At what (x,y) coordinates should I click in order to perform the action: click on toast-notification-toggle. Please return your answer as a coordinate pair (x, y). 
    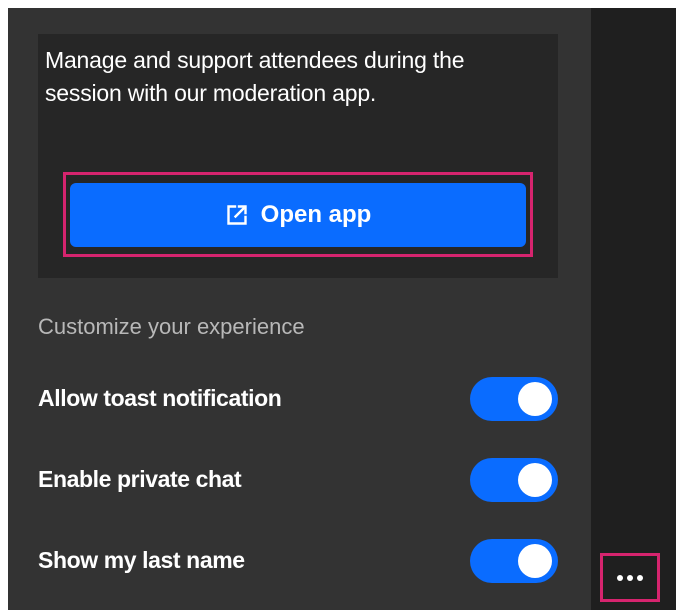
    Looking at the image, I should click on (514, 399).